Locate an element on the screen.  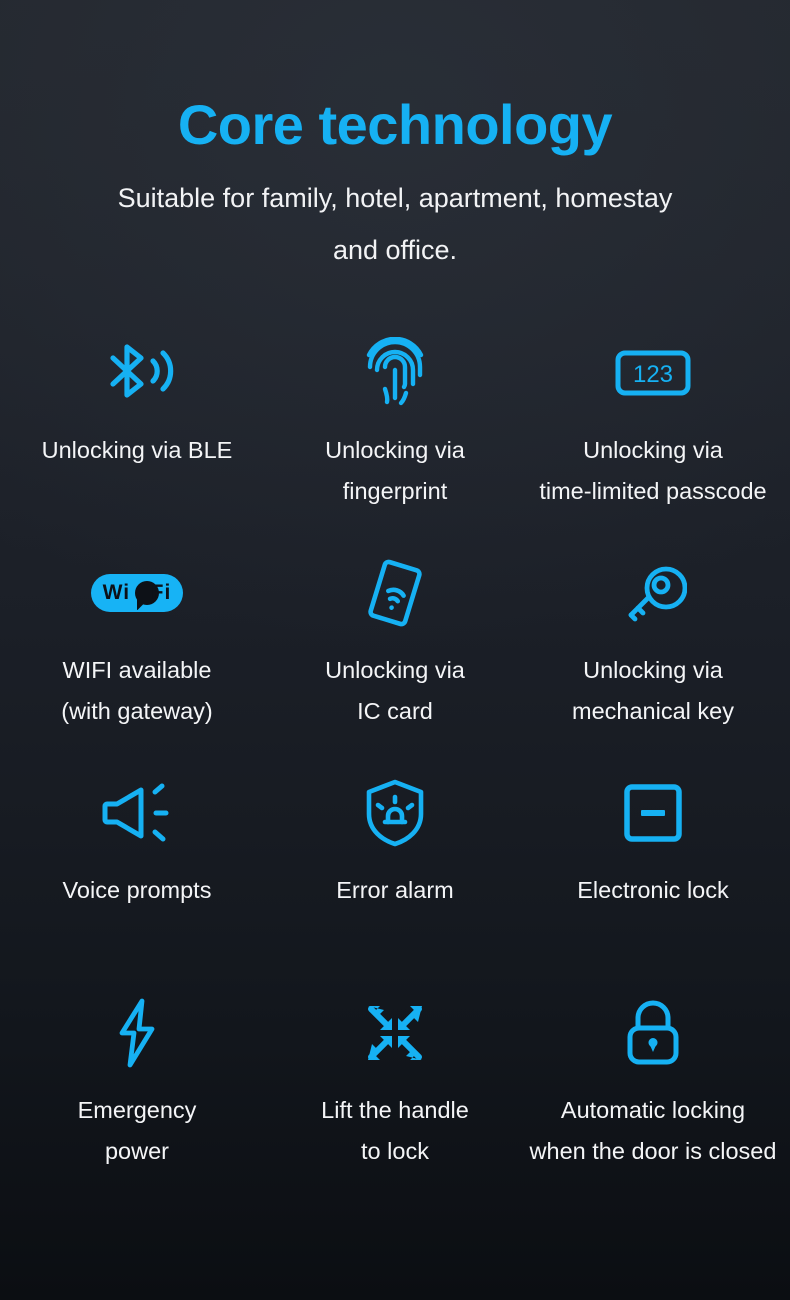
feature-item-voice-prompts: Voice prompts is located at coordinates (137, 870).